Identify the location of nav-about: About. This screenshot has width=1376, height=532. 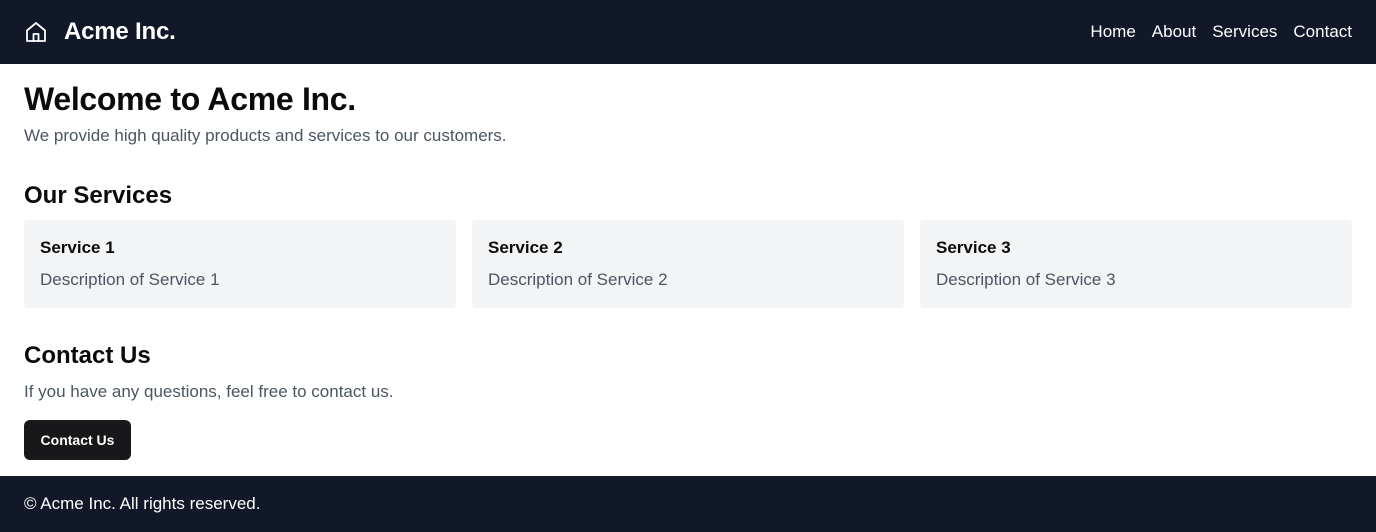
(1174, 32).